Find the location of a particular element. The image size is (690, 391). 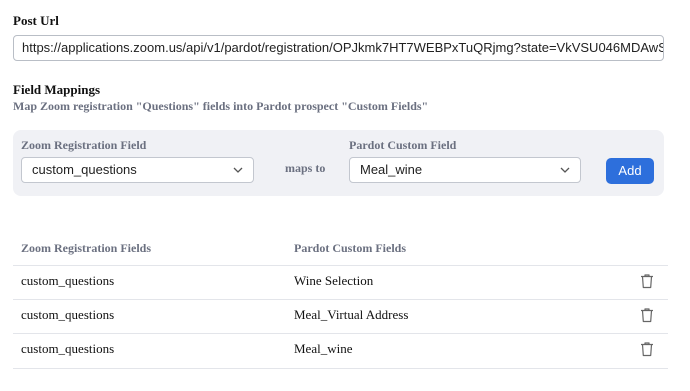

zoom-field-label: Zoom Registration Field is located at coordinates (84, 145).